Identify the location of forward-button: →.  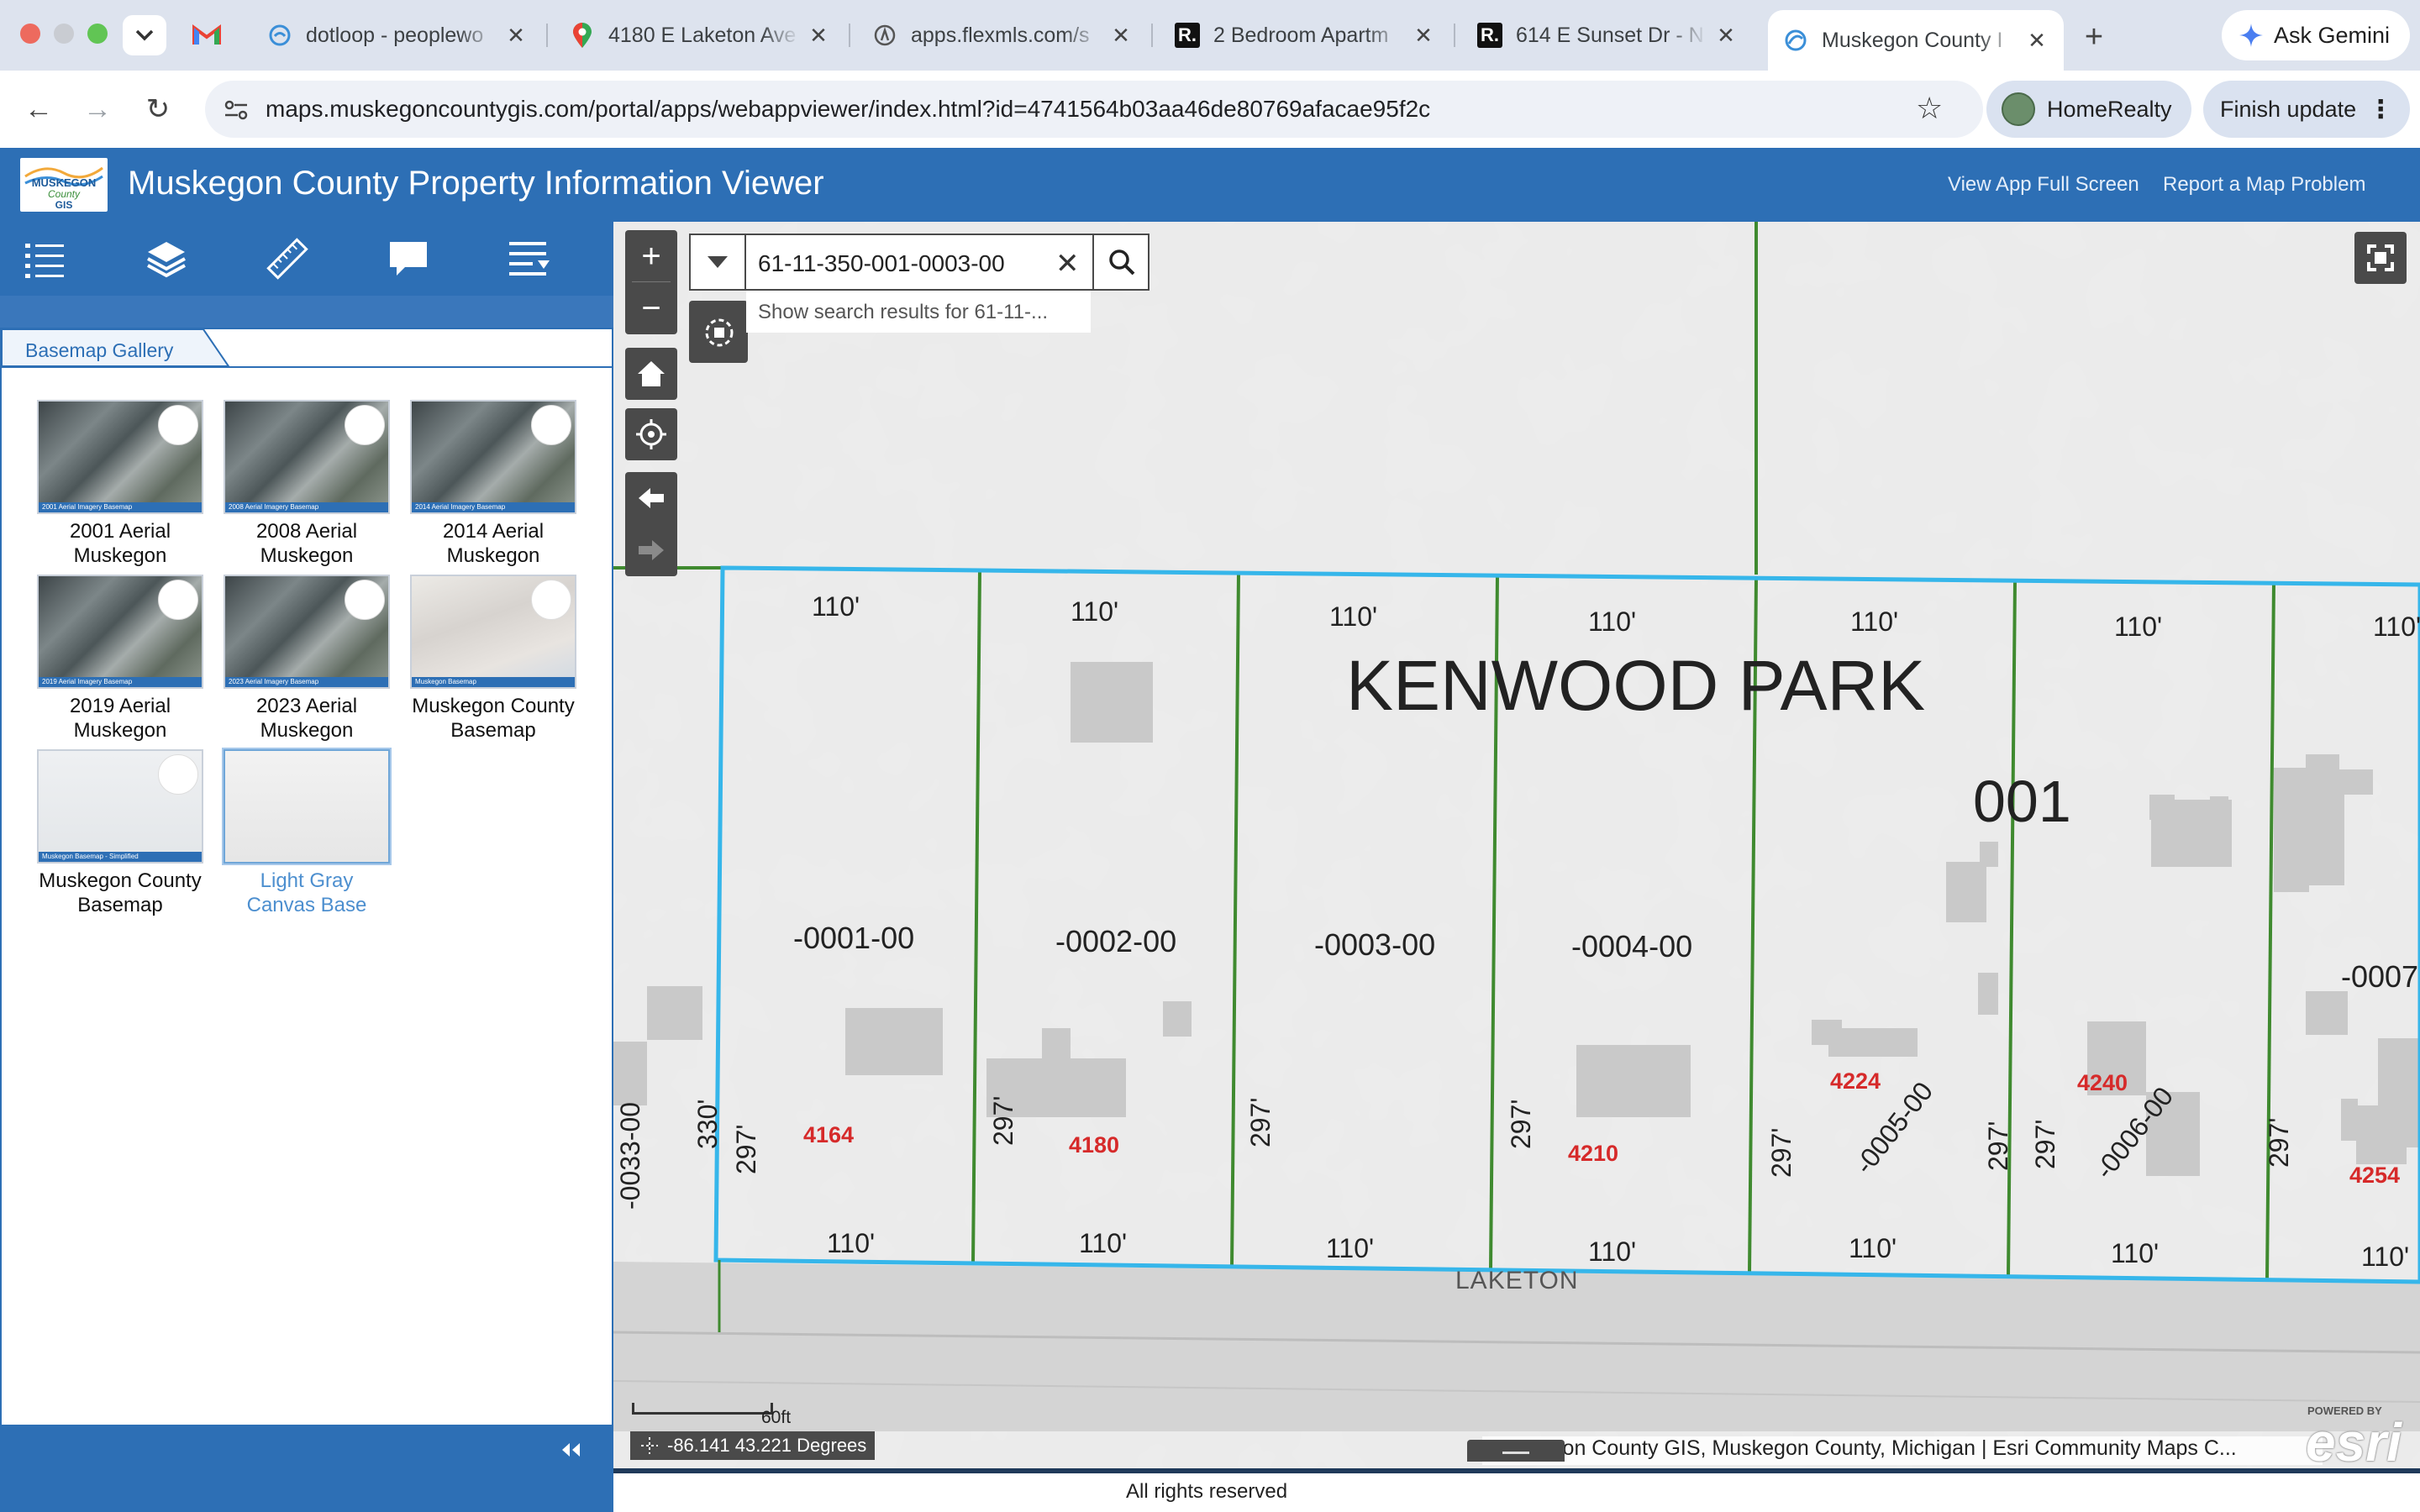
(97, 109).